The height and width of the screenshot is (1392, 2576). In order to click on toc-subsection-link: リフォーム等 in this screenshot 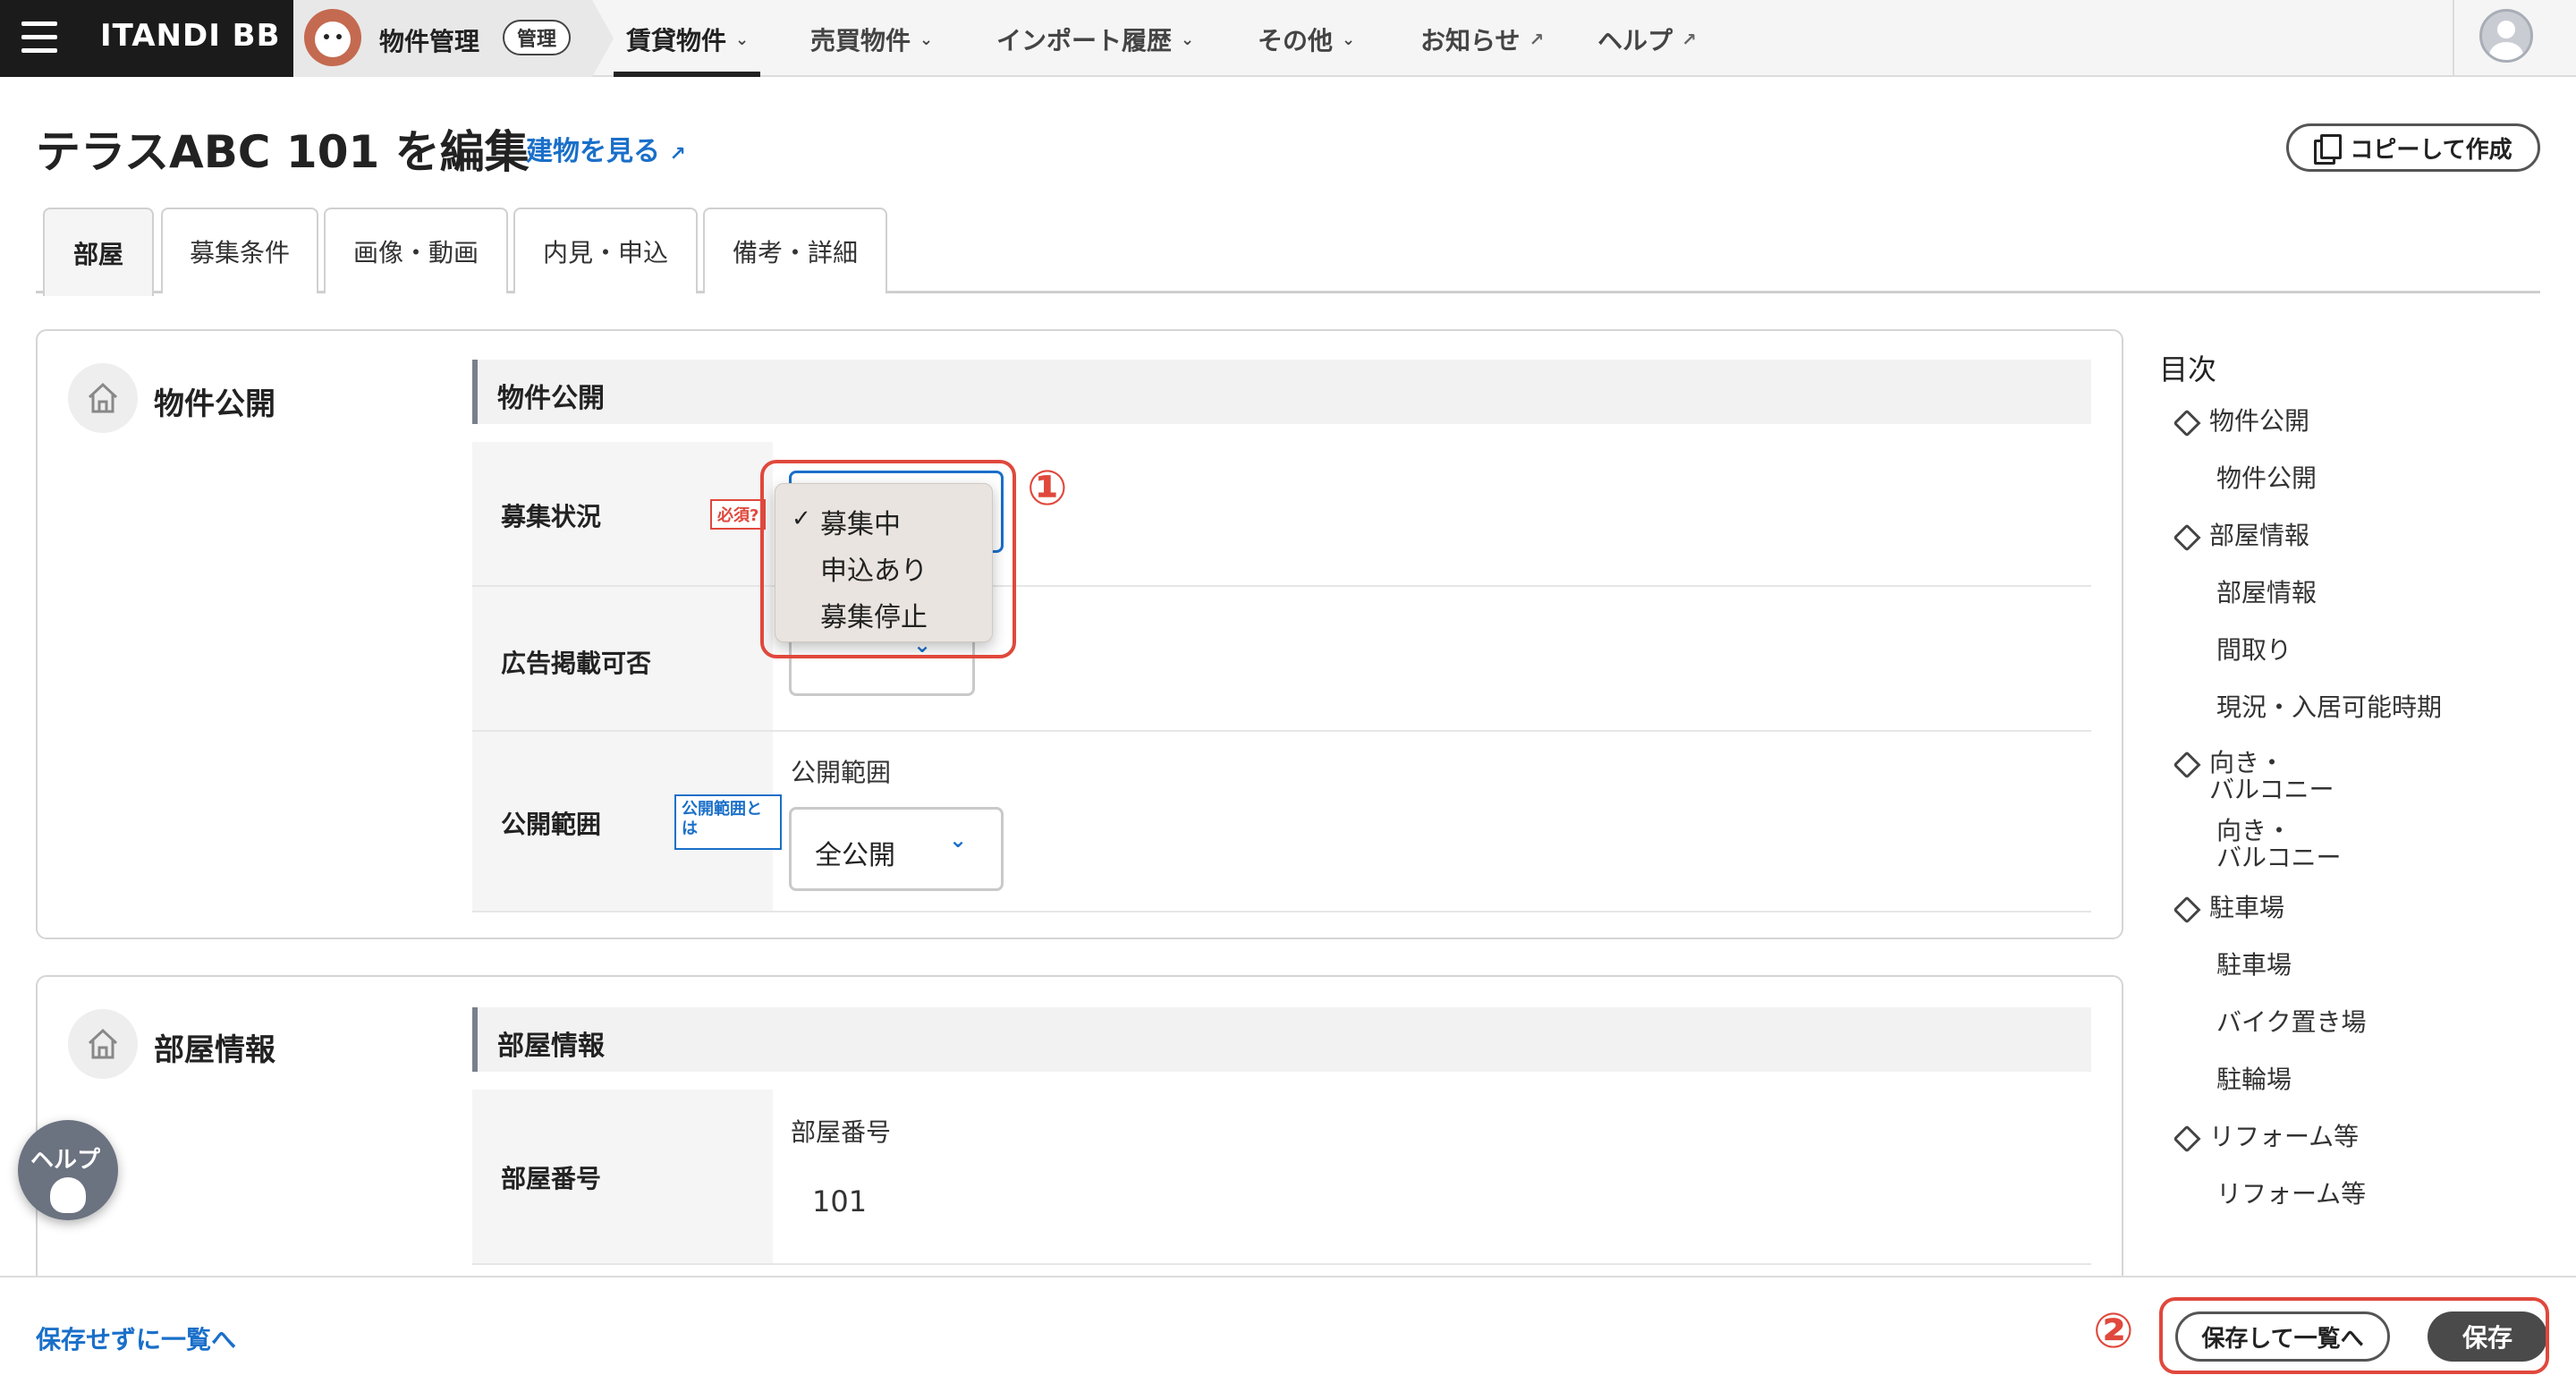, I will do `click(2291, 1194)`.